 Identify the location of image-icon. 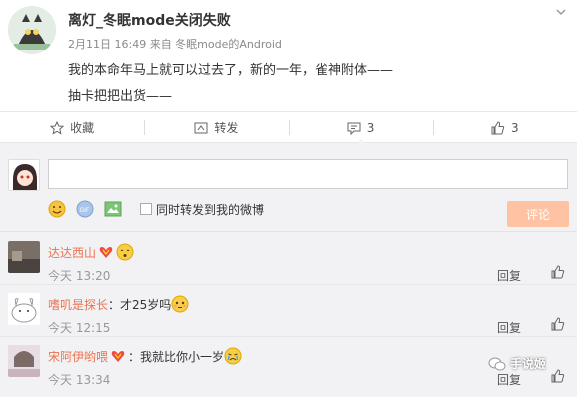
(113, 209).